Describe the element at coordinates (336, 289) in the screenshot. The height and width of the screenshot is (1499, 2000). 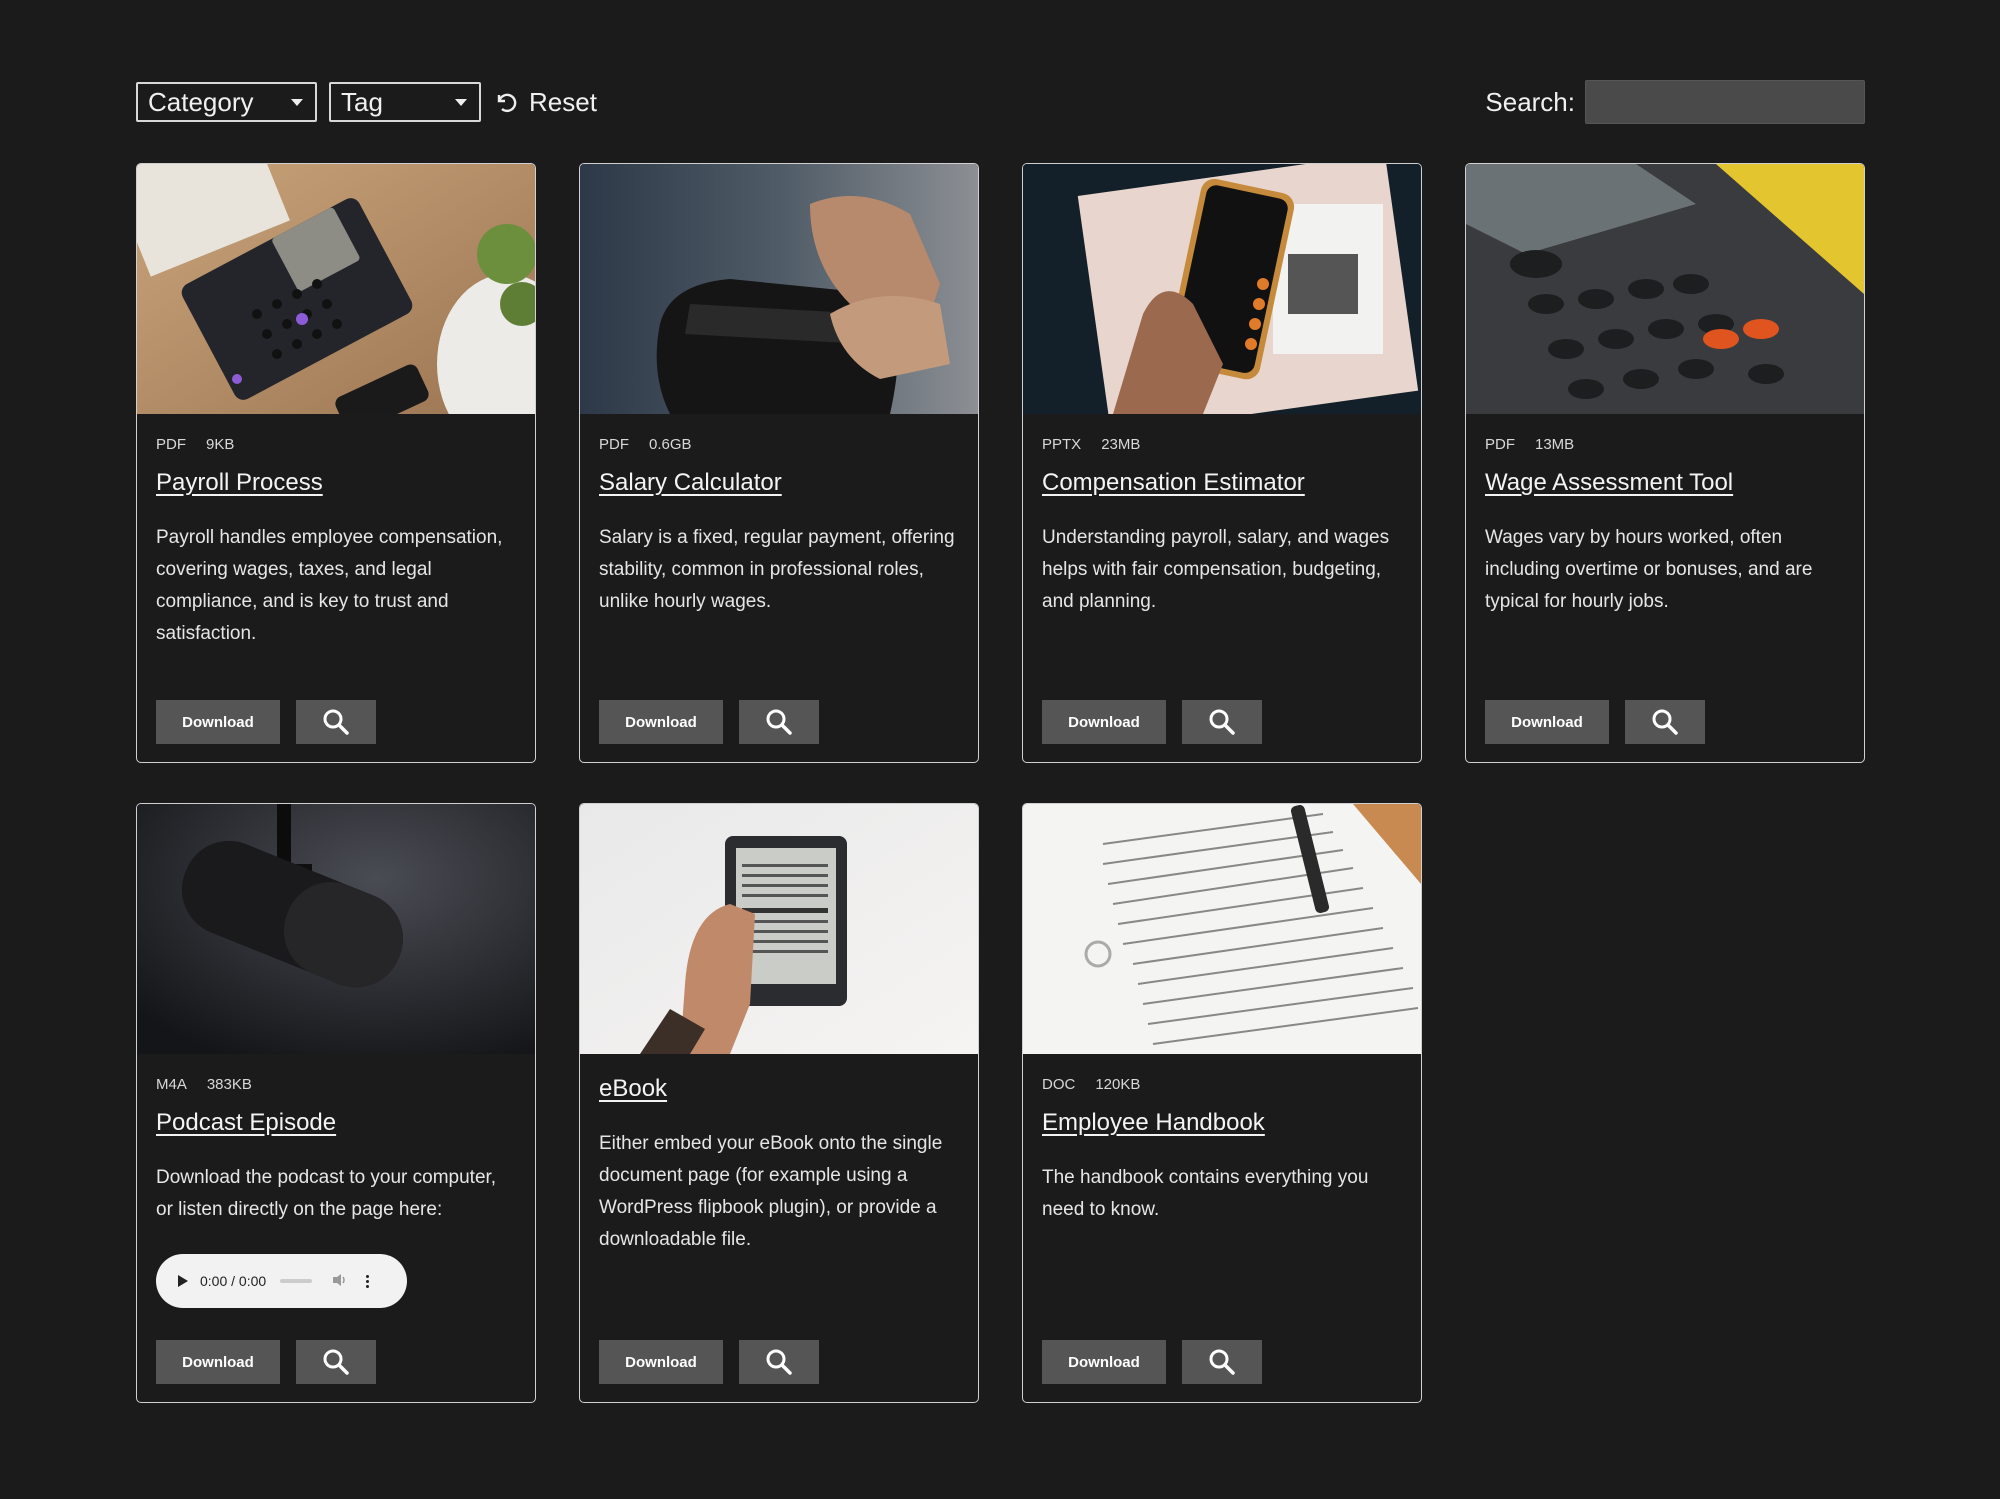
I see `calculator-on-desk-image` at that location.